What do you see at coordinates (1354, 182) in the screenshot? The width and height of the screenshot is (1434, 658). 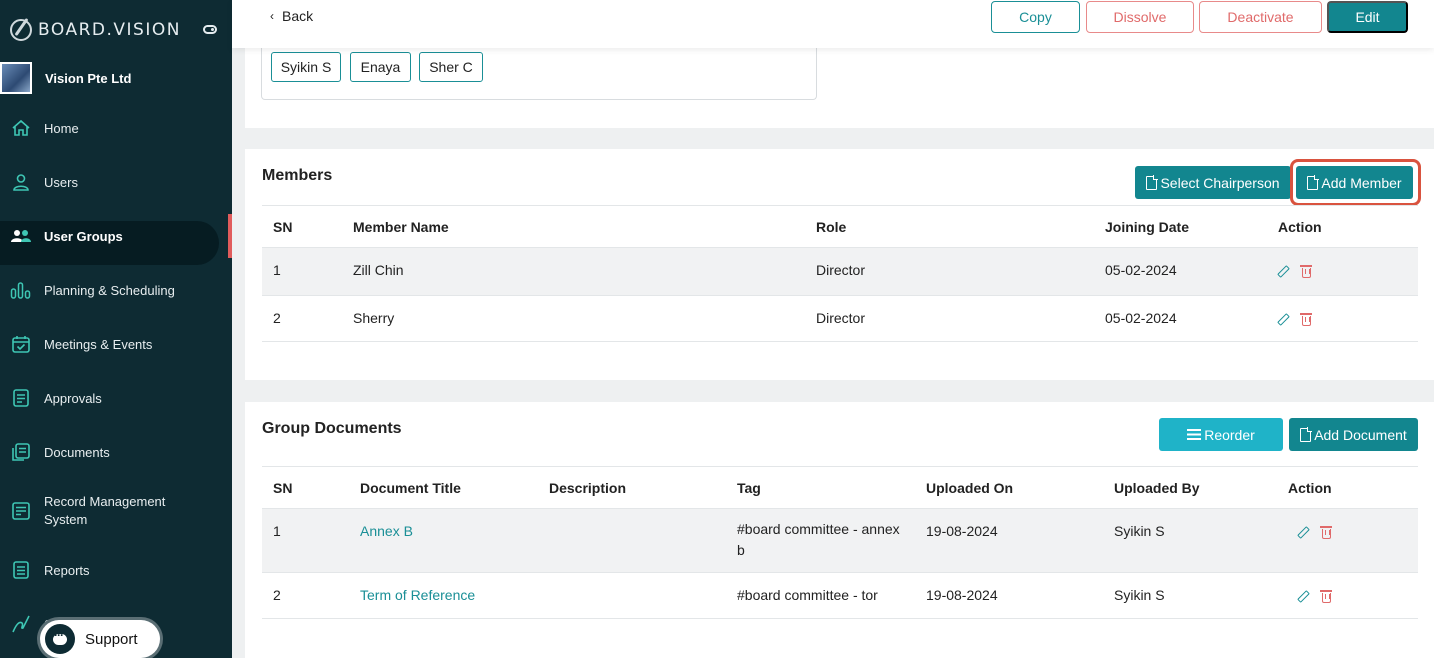 I see `add-member-button: Add Member` at bounding box center [1354, 182].